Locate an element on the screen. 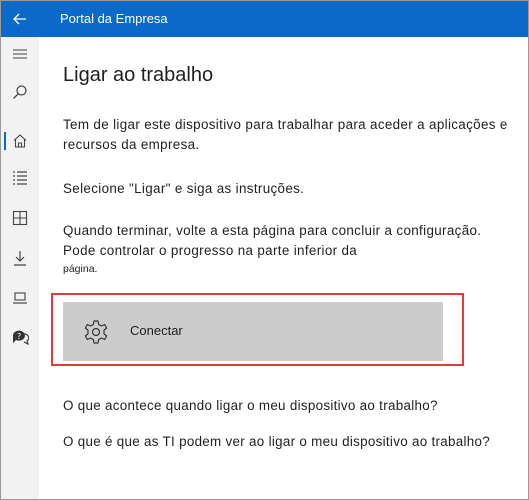 This screenshot has height=500, width=529. menu-button is located at coordinates (20, 54).